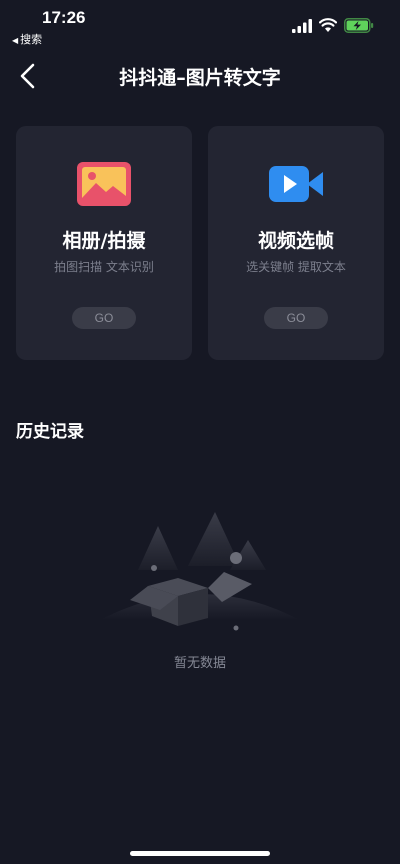 Image resolution: width=400 pixels, height=864 pixels. I want to click on album-camera-card: 相册/拍摄 拍图扫描 文本识别 GO, so click(104, 243).